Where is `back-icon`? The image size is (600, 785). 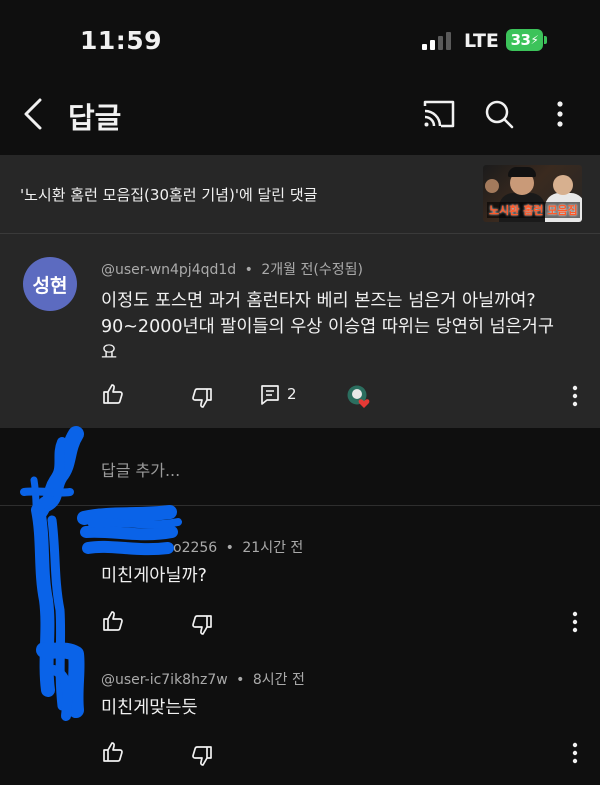
back-icon is located at coordinates (35, 114).